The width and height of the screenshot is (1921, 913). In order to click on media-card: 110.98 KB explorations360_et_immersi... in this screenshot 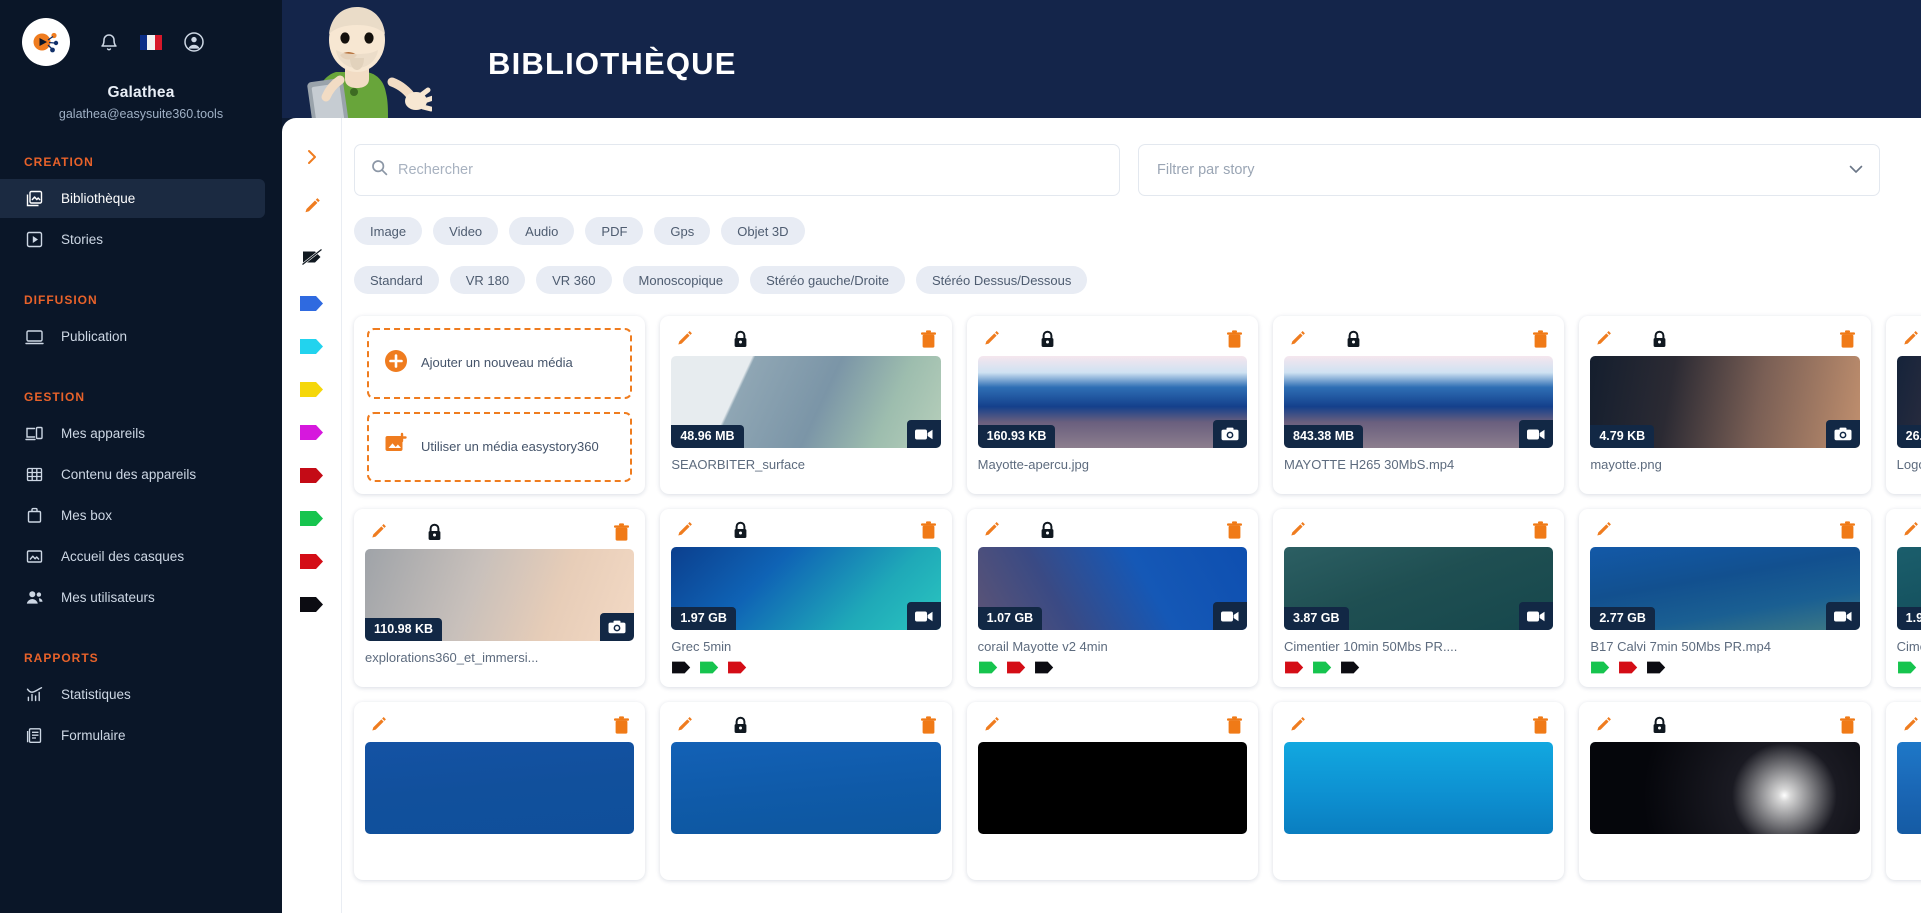, I will do `click(500, 598)`.